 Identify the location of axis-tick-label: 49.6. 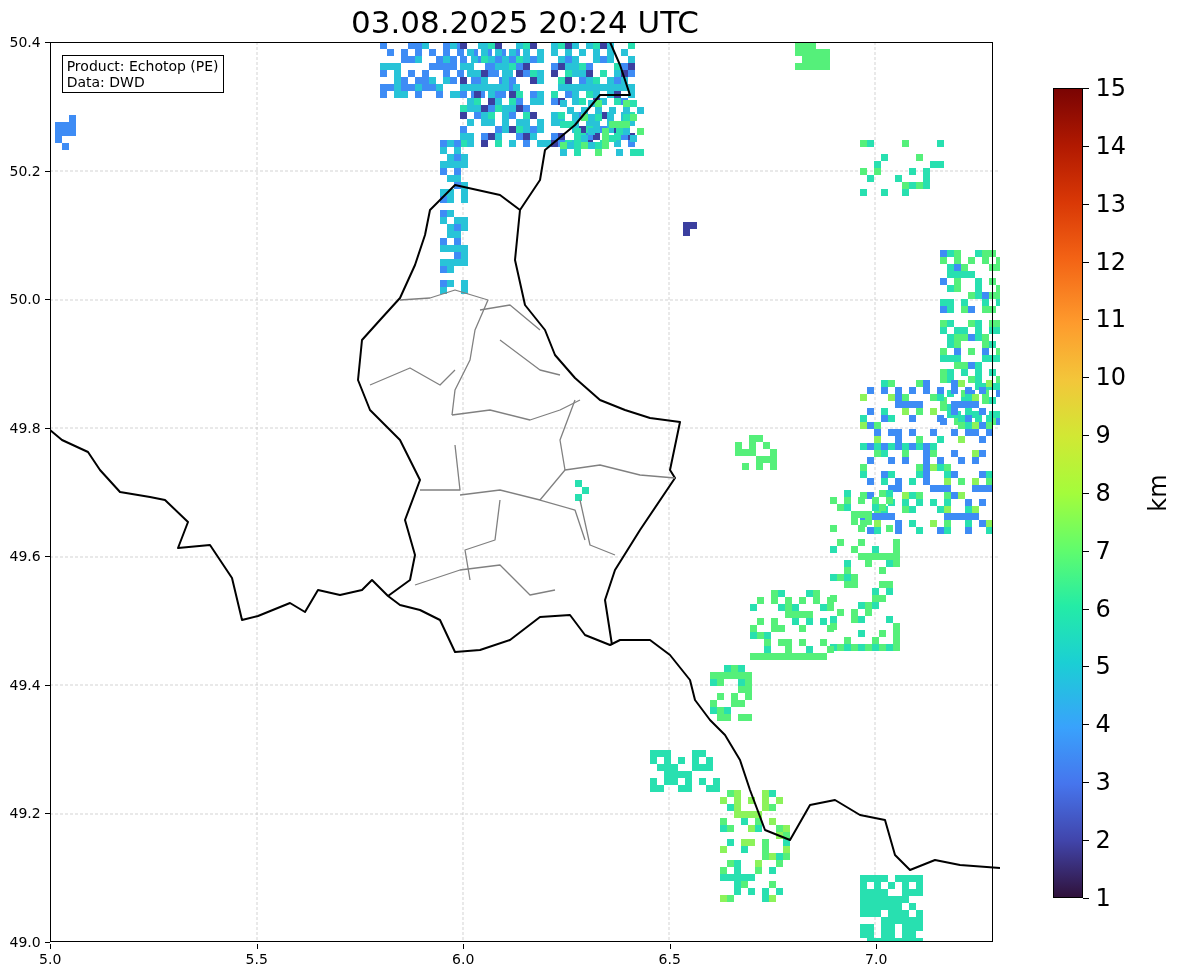
(29, 556).